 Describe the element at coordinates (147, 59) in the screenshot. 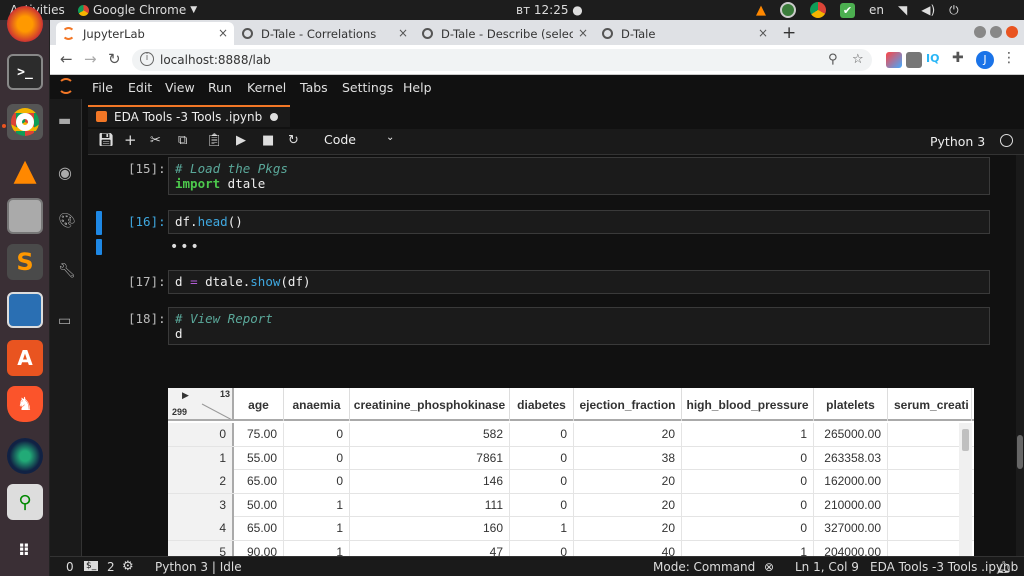

I see `info-icon: i` at that location.